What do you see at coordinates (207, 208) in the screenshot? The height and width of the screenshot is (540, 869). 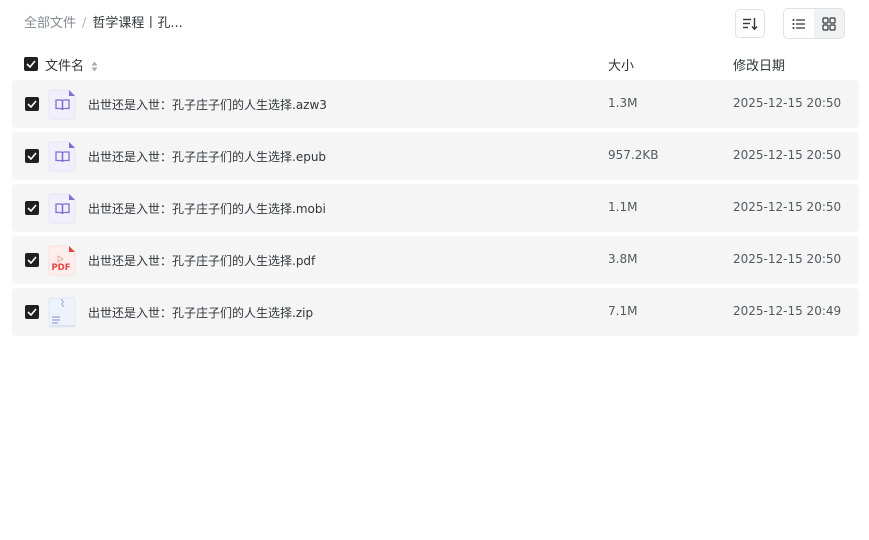 I see `file-name: 出世还是入世：孔子庄子们的人生选择.mobi` at bounding box center [207, 208].